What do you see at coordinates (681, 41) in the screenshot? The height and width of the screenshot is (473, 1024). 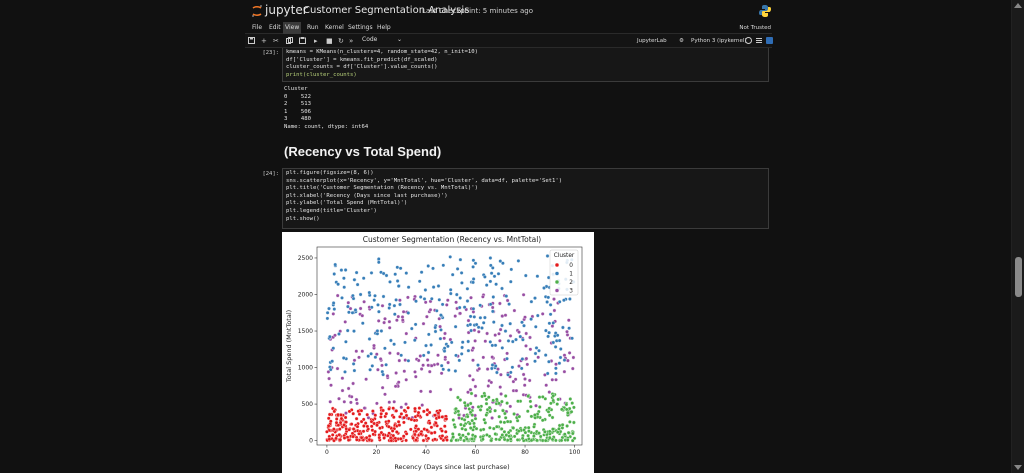 I see `settings-gear-icon: ⚙` at bounding box center [681, 41].